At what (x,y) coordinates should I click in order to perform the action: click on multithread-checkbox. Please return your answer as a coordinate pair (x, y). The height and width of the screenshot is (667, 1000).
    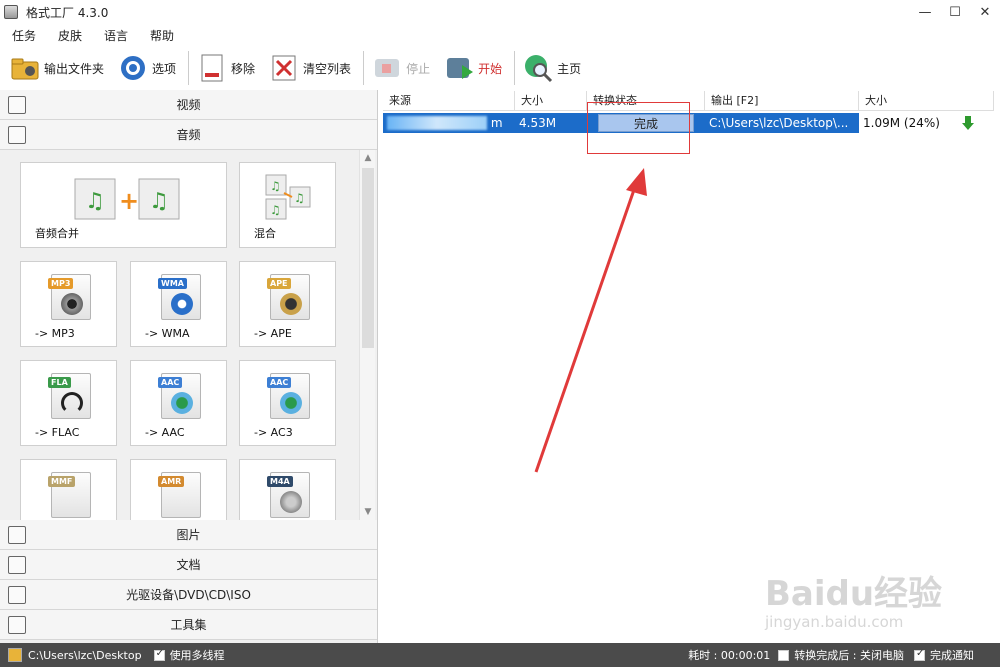
    Looking at the image, I should click on (159, 654).